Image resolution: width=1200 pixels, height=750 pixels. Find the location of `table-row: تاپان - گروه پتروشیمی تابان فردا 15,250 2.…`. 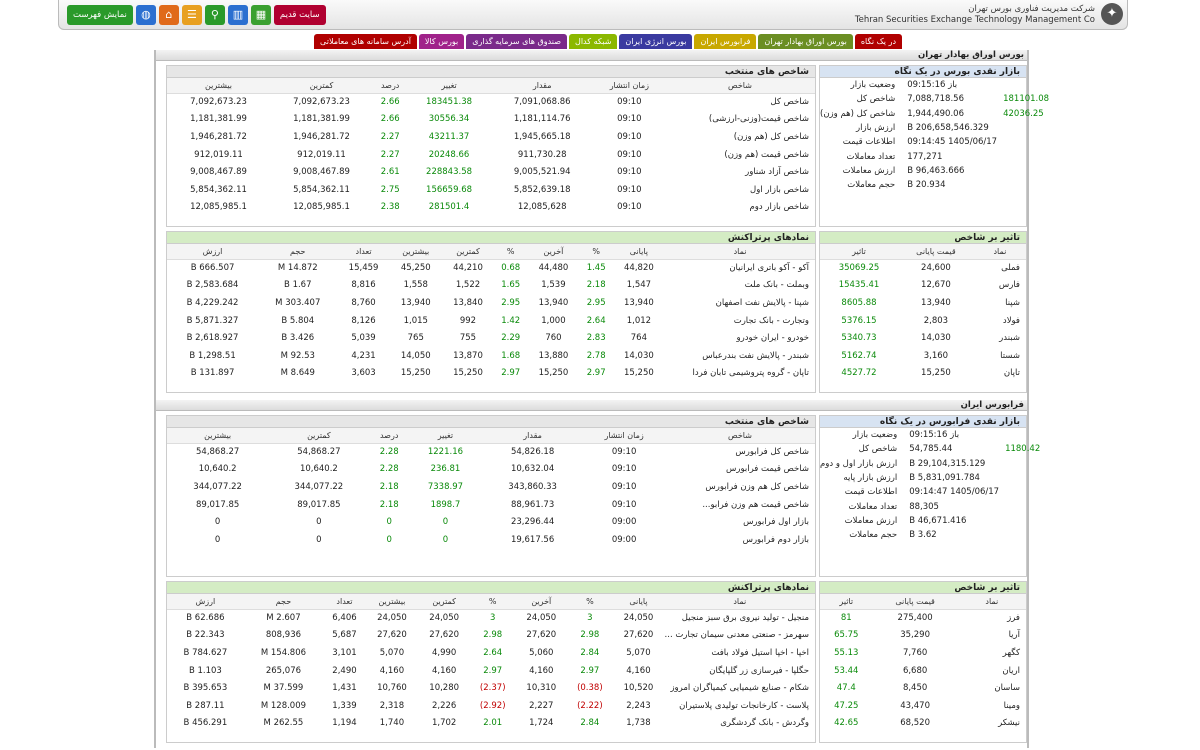

table-row: تاپان - گروه پتروشیمی تابان فردا 15,250 2.… is located at coordinates (491, 374).